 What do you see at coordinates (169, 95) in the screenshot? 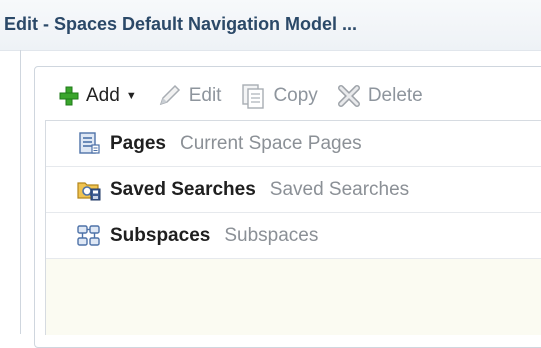
I see `pencil-icon` at bounding box center [169, 95].